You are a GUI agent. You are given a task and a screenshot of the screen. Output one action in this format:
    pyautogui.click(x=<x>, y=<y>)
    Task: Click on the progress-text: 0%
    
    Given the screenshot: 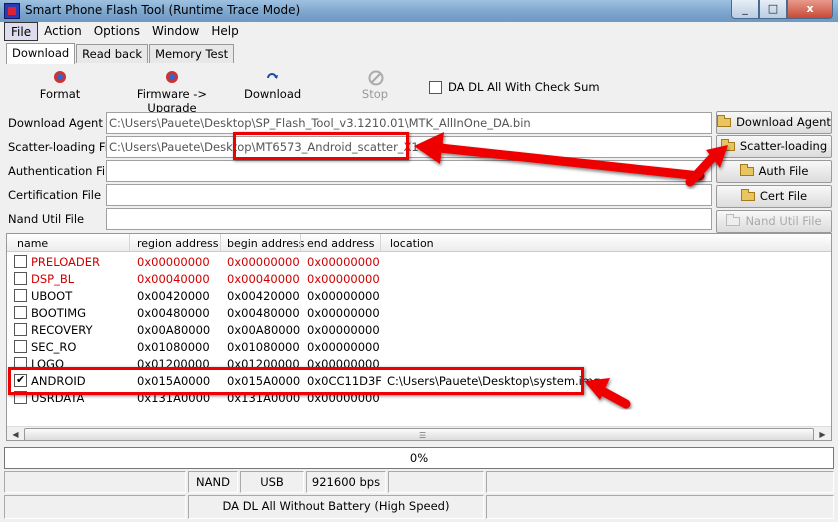 What is the action you would take?
    pyautogui.click(x=419, y=458)
    